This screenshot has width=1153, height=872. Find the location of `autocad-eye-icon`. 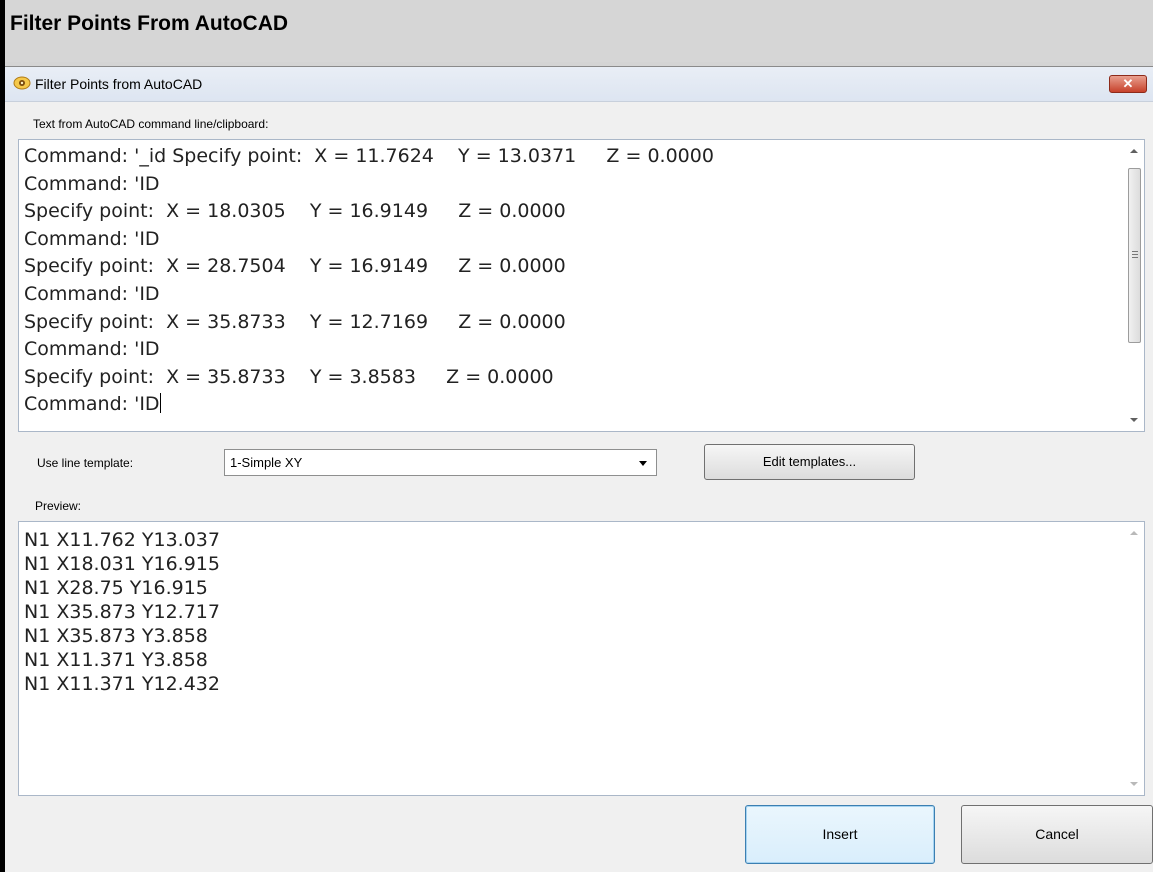

autocad-eye-icon is located at coordinates (22, 83).